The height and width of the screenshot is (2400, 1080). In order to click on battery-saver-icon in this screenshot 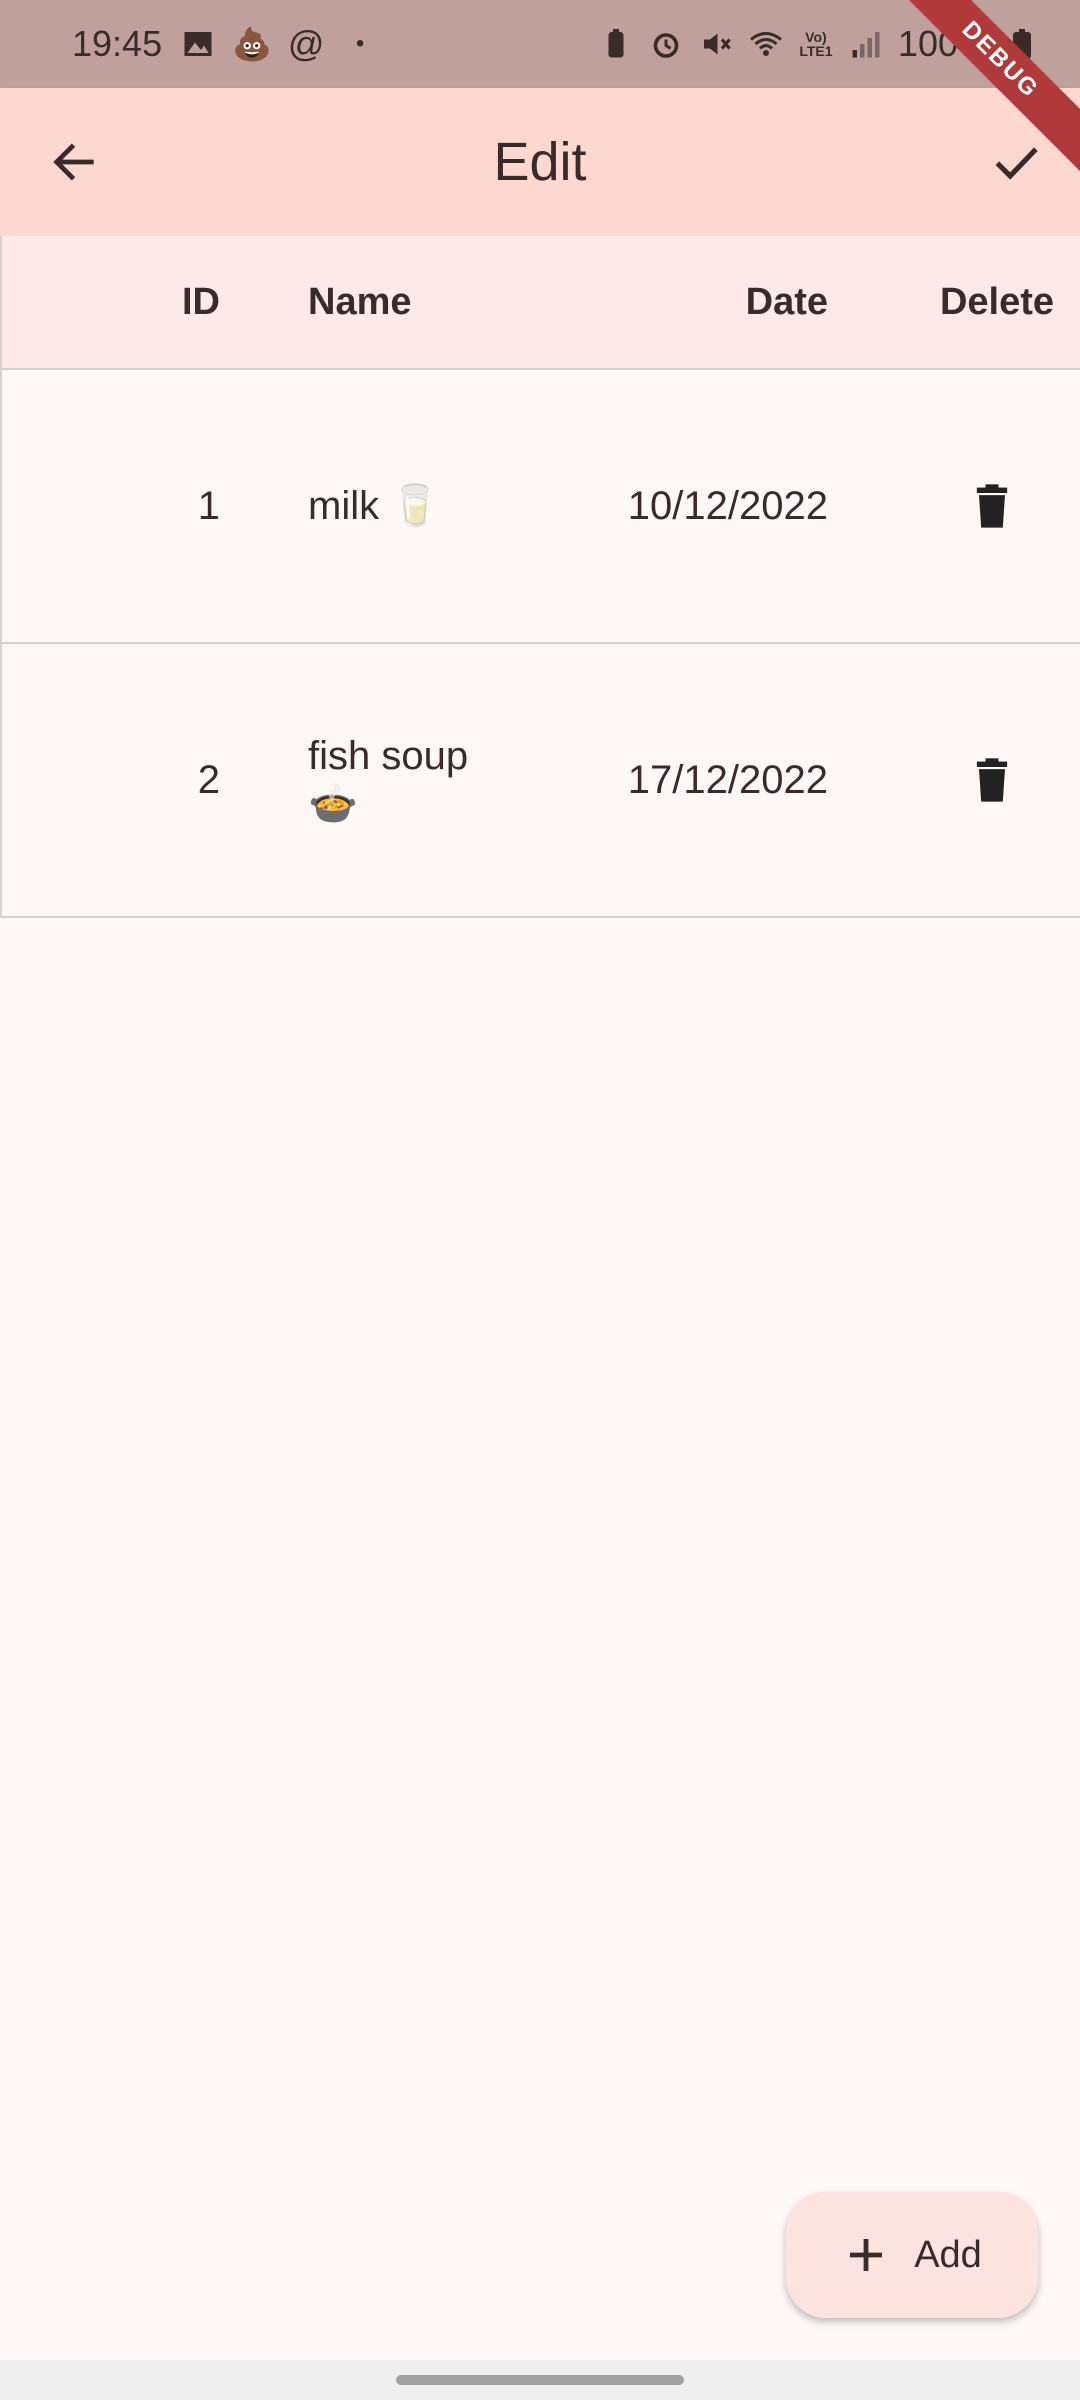, I will do `click(616, 44)`.